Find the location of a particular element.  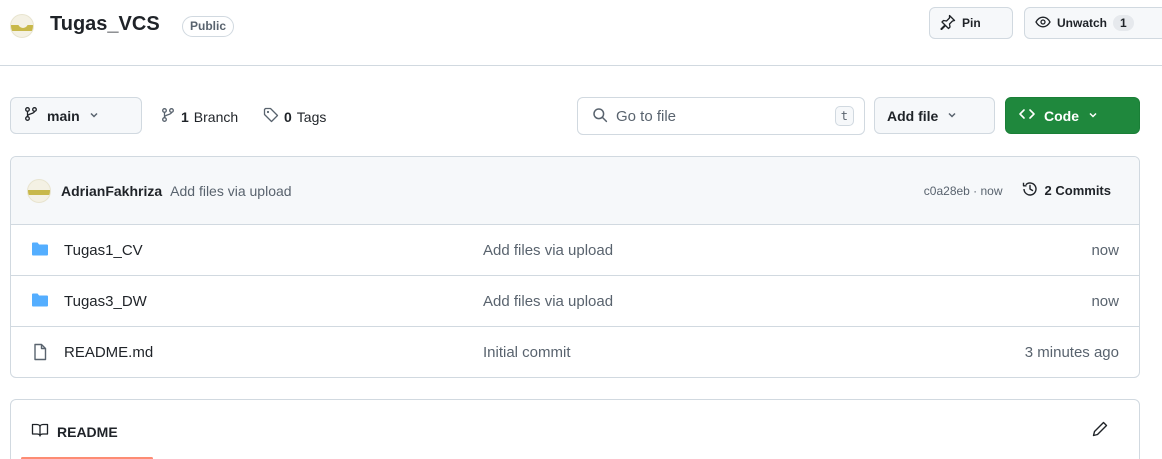

repo-name: Tugas_VCS is located at coordinates (105, 24).